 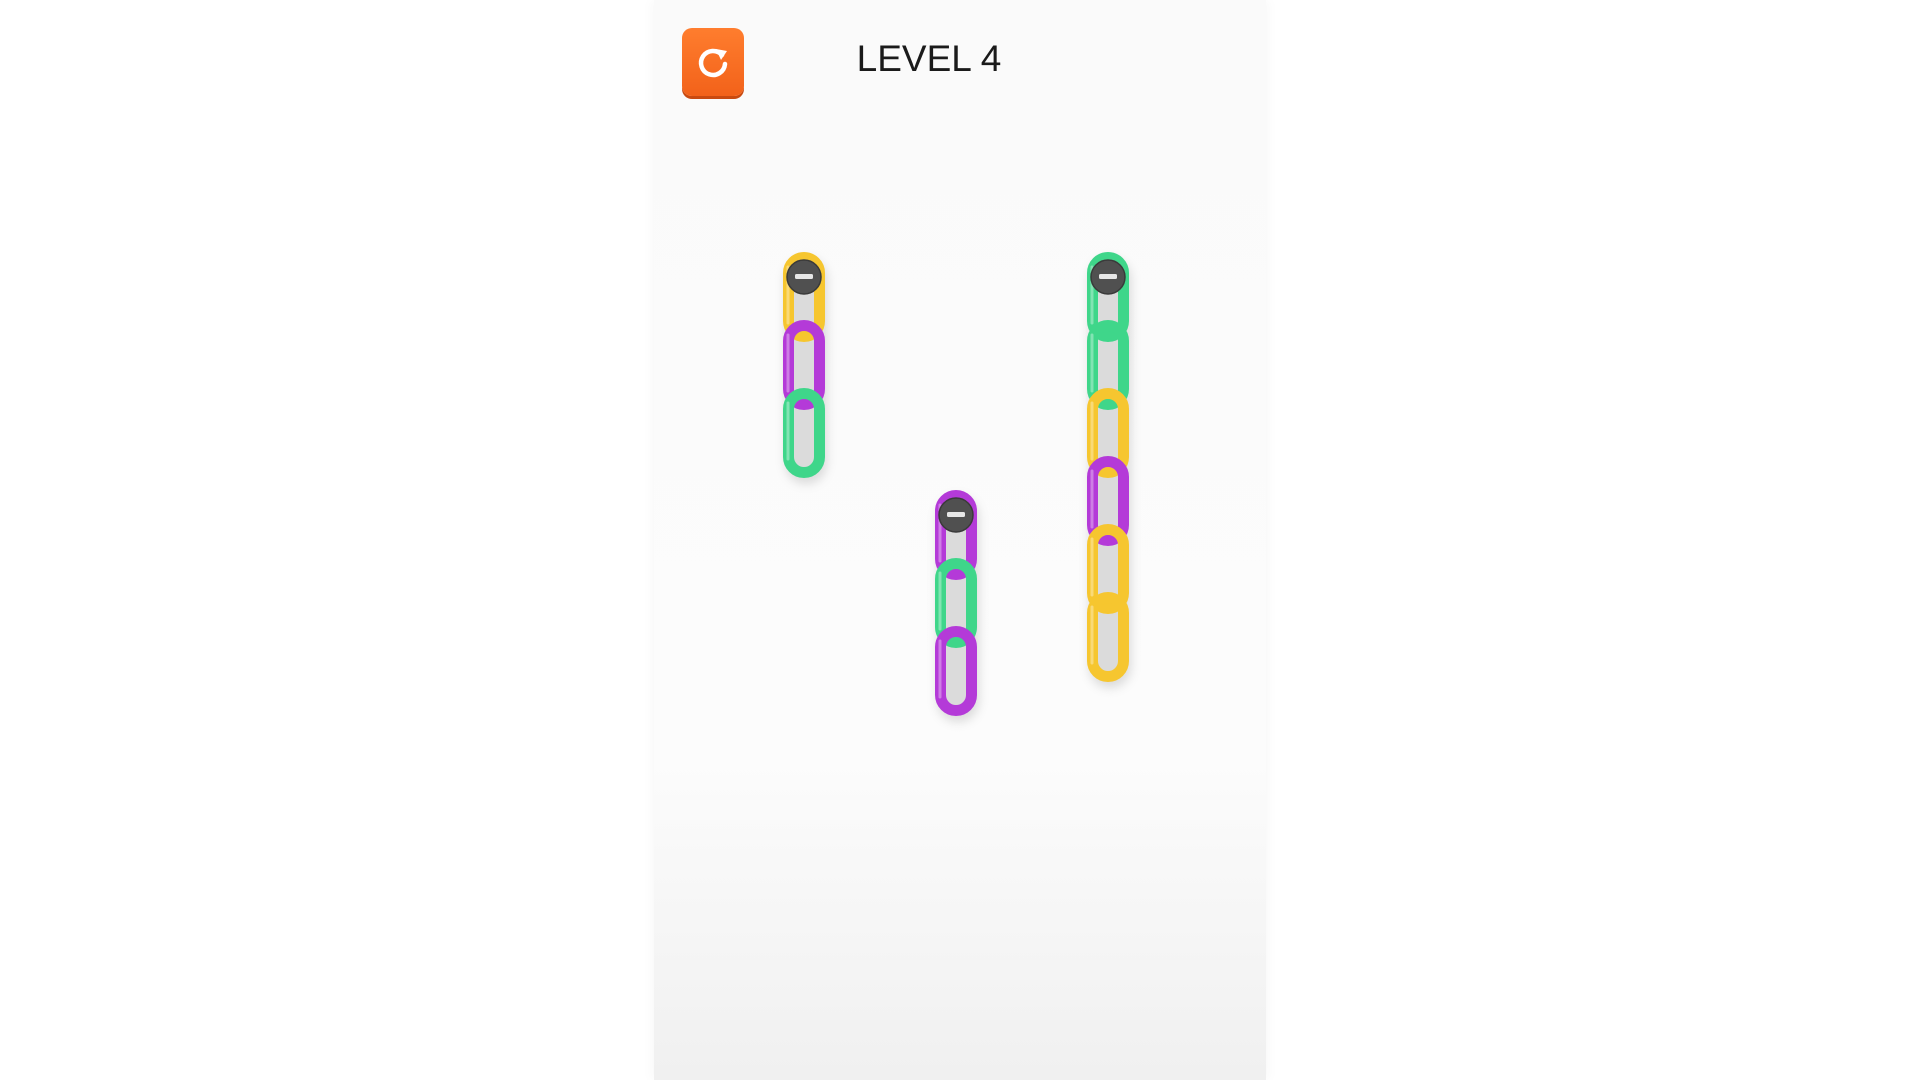 What do you see at coordinates (957, 487) in the screenshot?
I see `chain-board` at bounding box center [957, 487].